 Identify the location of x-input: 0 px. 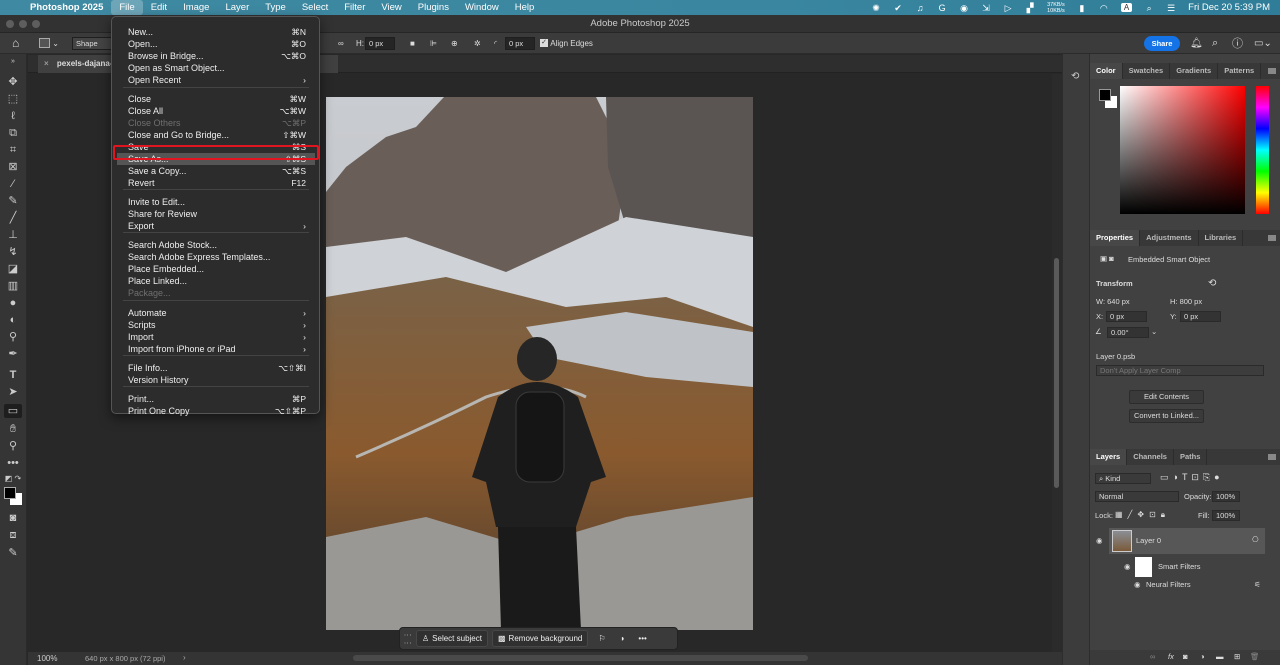
(1126, 316).